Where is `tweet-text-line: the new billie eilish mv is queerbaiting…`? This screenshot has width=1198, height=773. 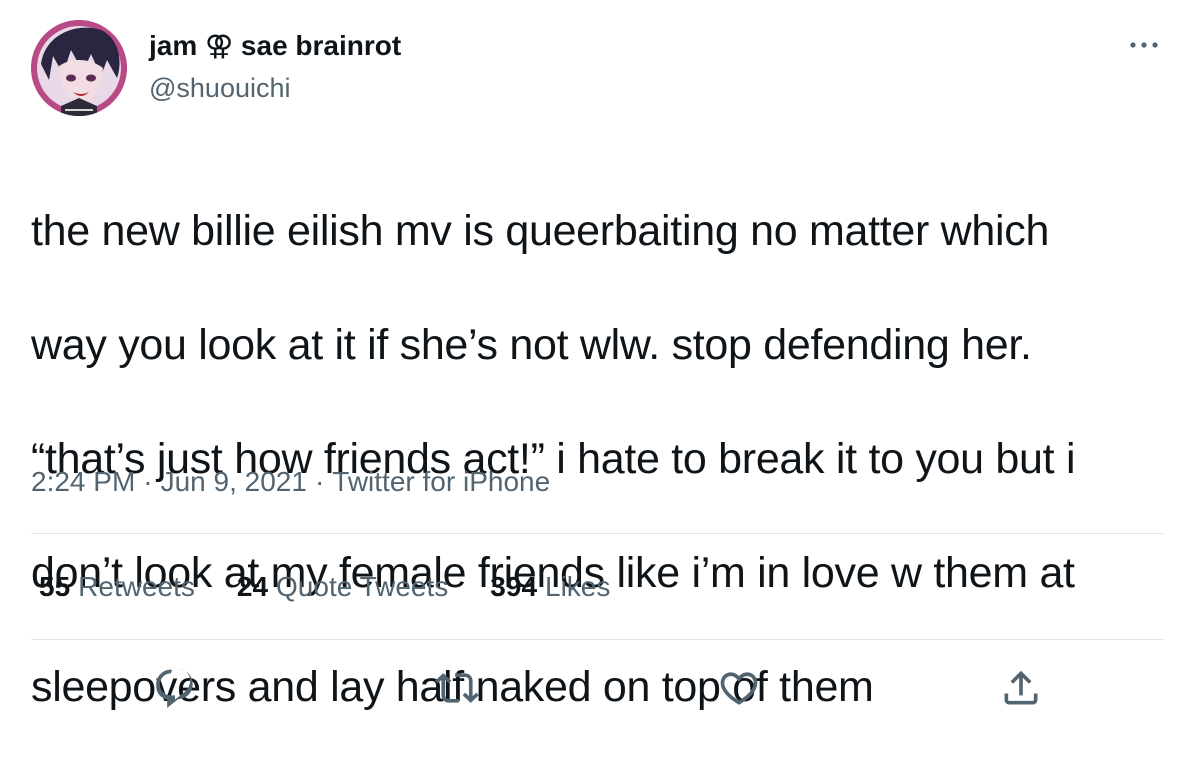 tweet-text-line: the new billie eilish mv is queerbaiting… is located at coordinates (540, 231).